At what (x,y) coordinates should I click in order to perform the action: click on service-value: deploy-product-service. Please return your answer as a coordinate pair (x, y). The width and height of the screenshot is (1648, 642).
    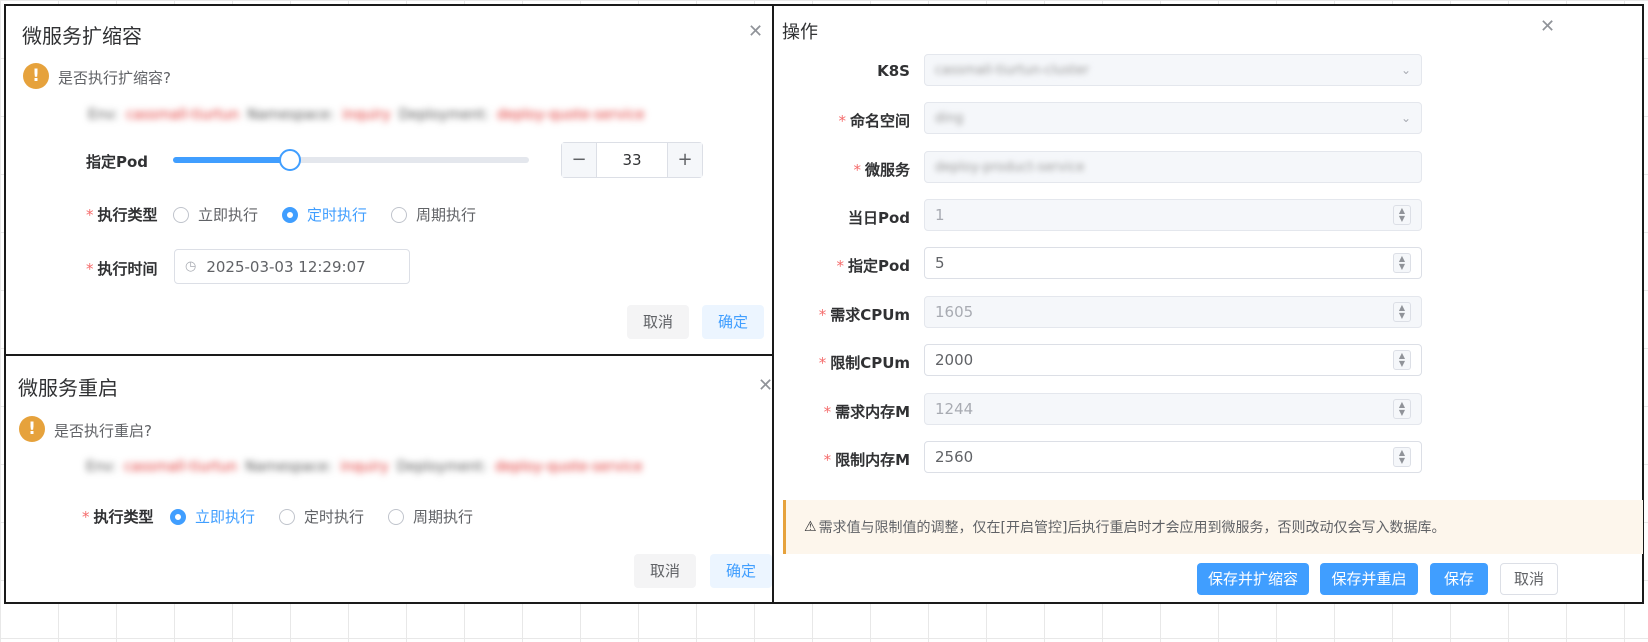
    Looking at the image, I should click on (1010, 167).